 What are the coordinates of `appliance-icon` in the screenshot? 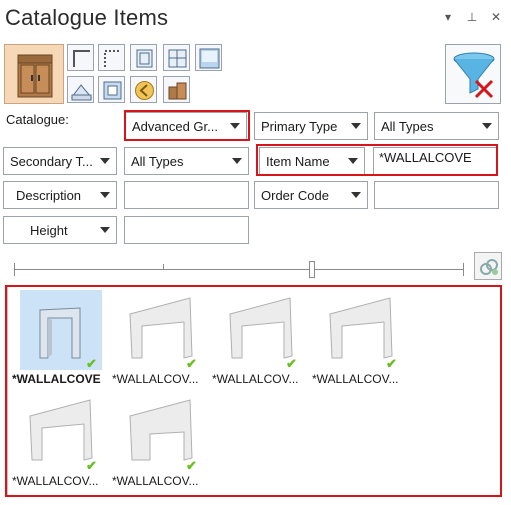 It's located at (177, 91).